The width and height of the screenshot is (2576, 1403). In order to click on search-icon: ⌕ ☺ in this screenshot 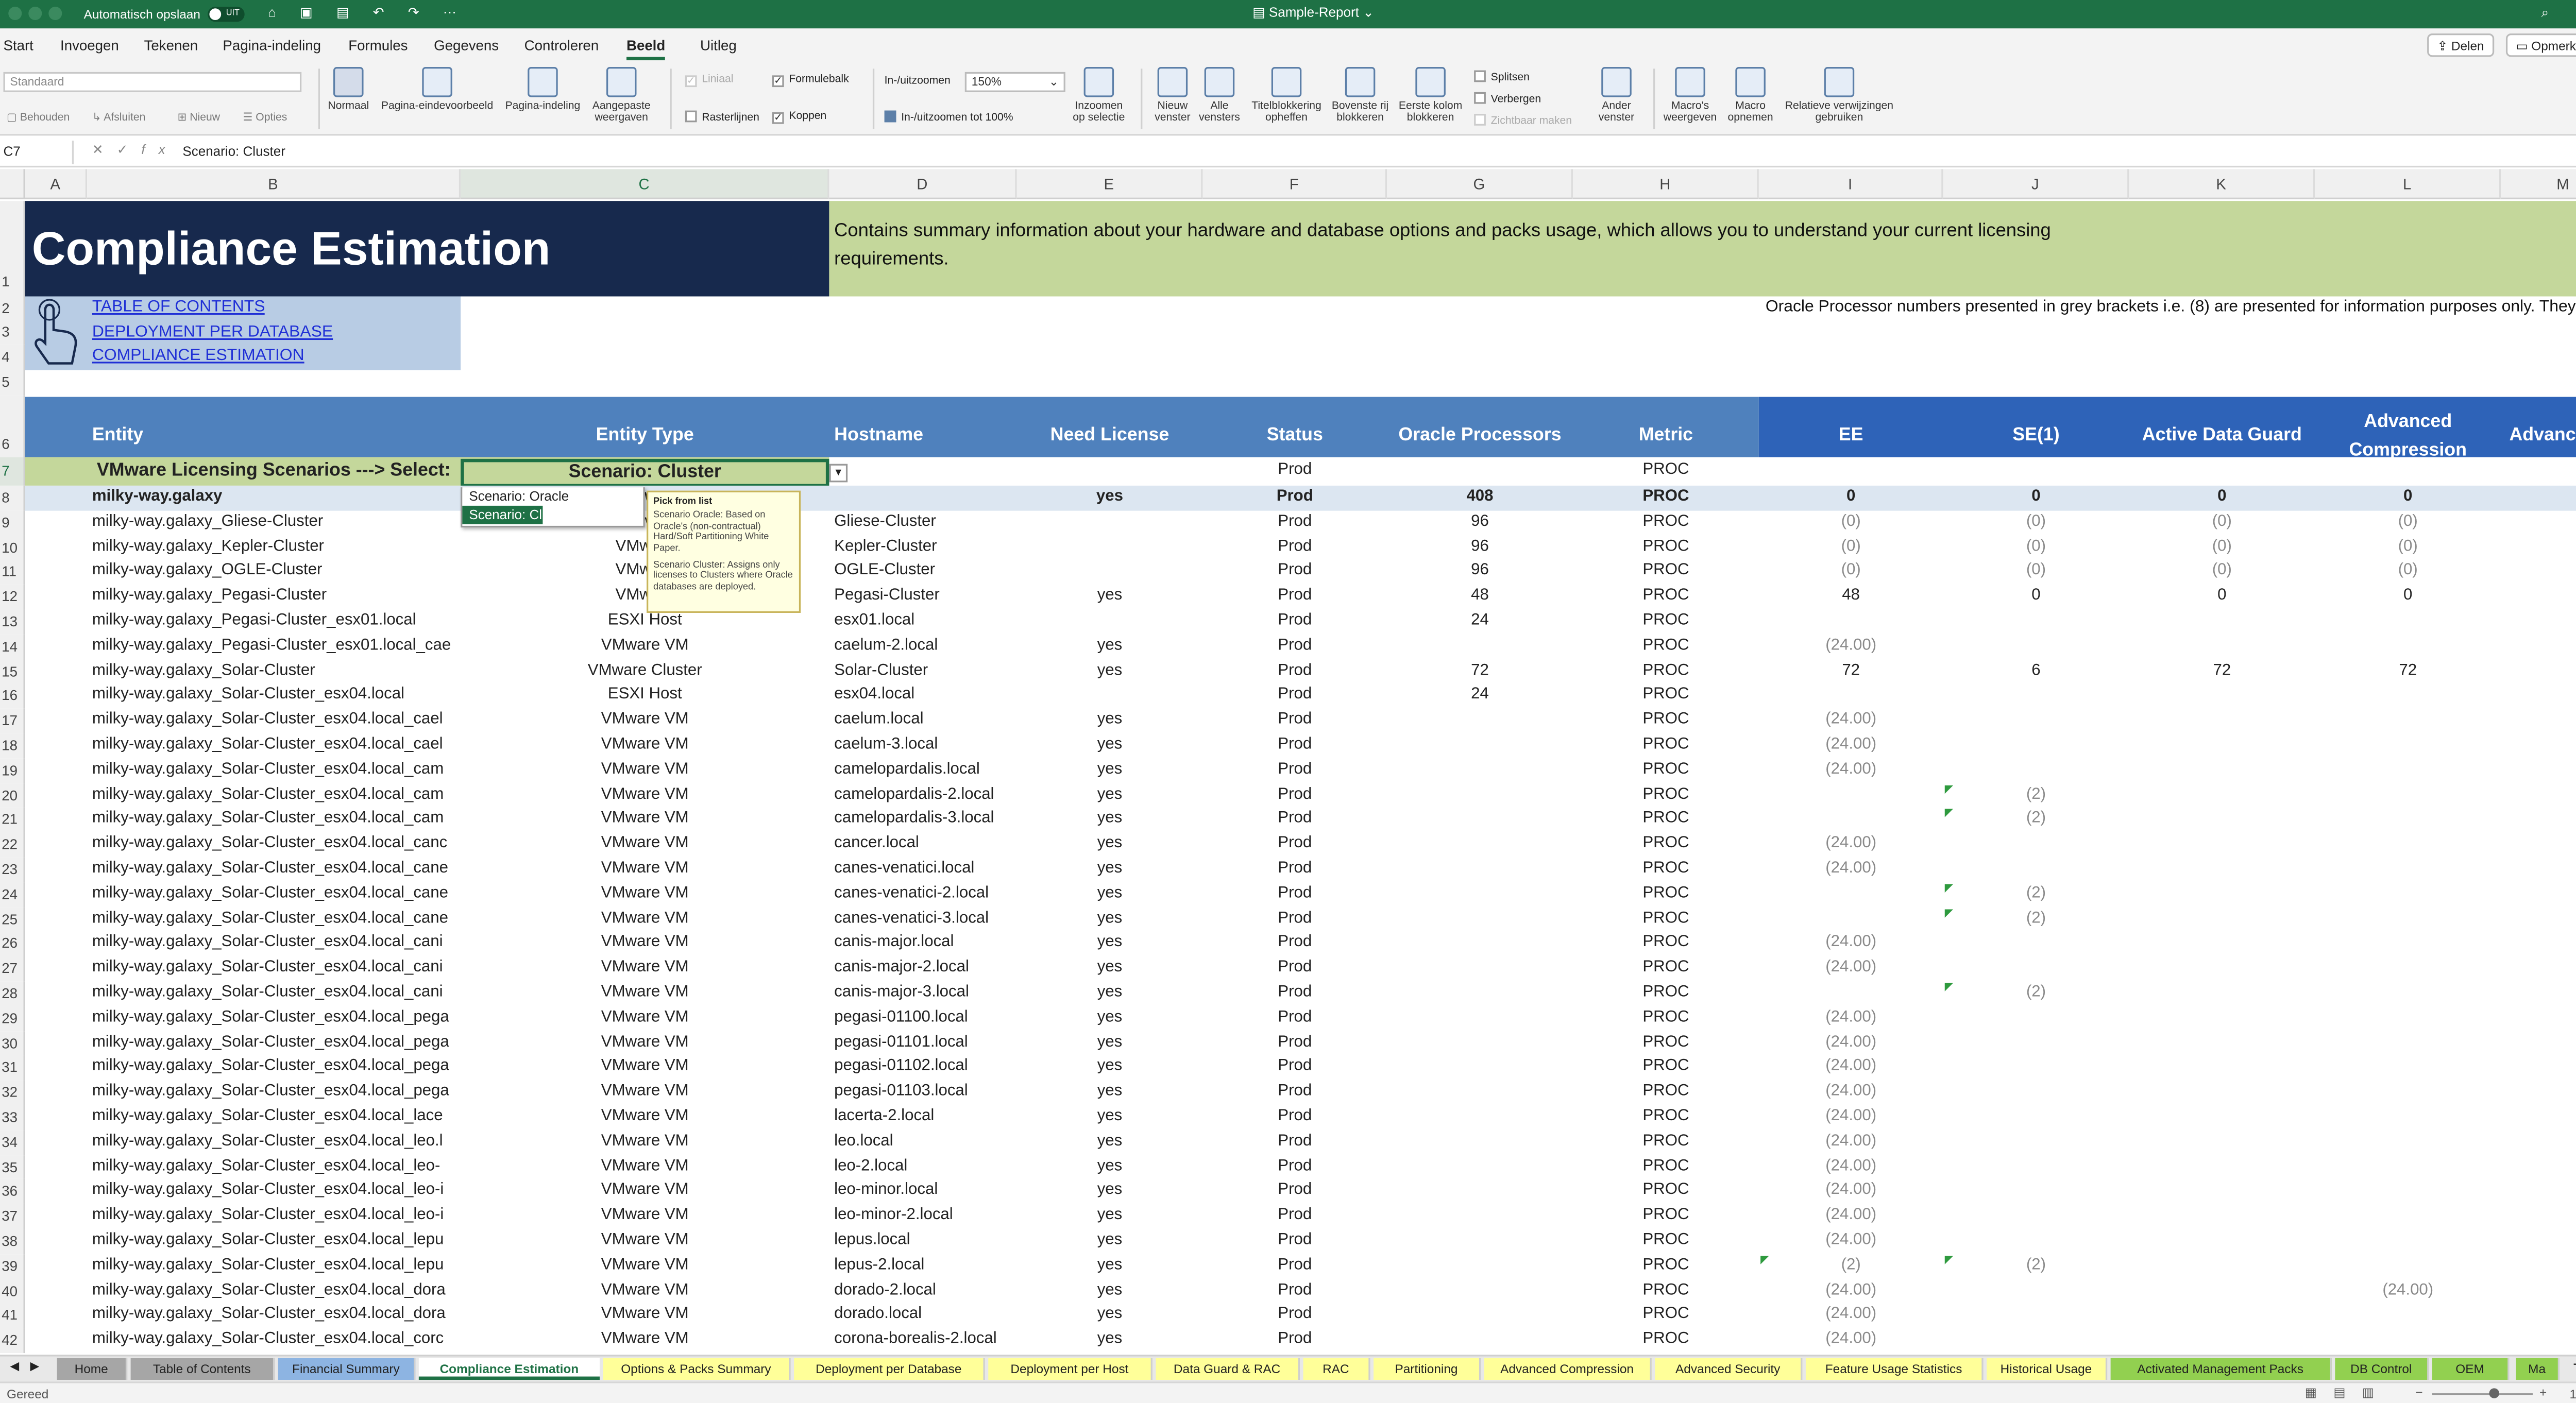, I will do `click(2558, 13)`.